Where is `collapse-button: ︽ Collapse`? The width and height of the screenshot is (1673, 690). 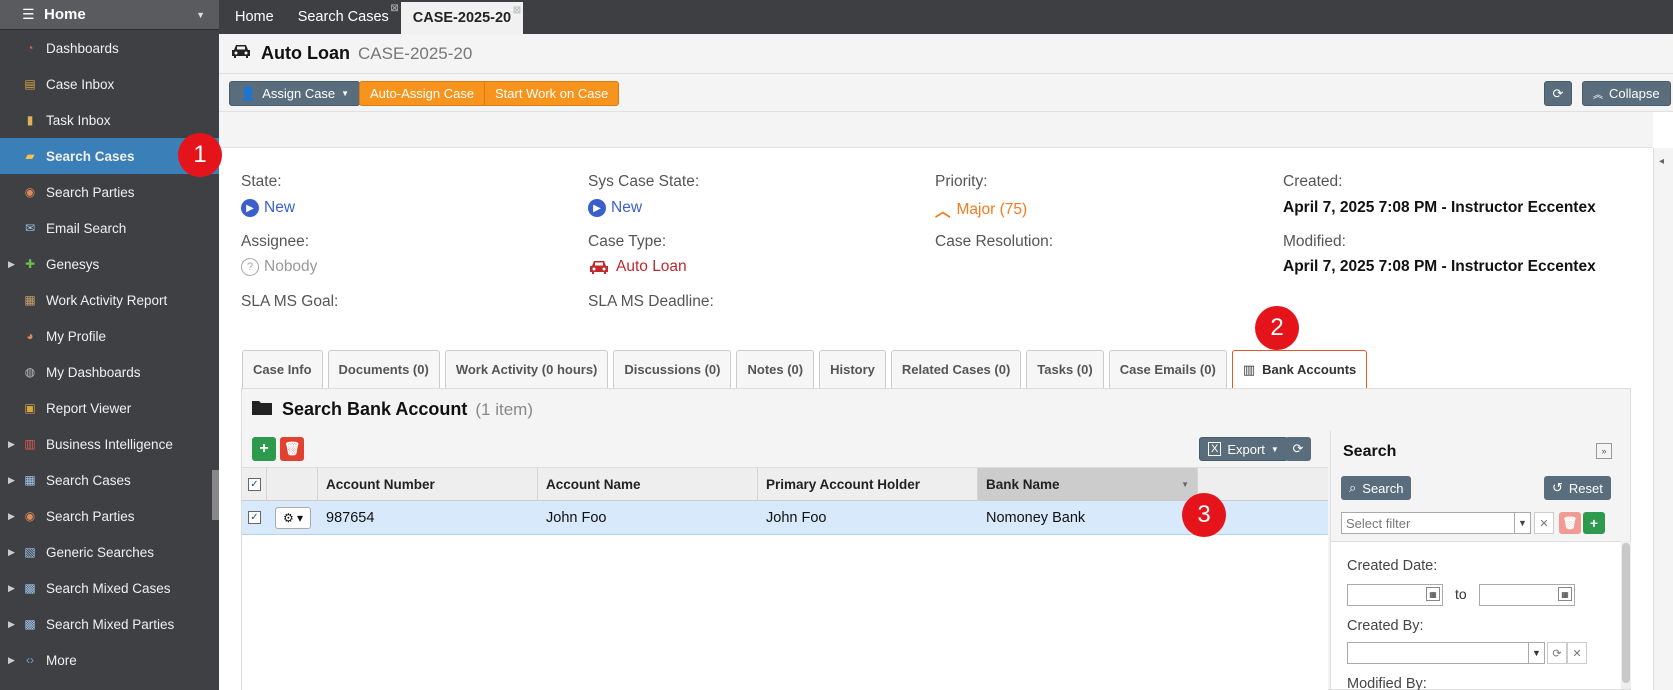
collapse-button: ︽ Collapse is located at coordinates (1626, 93).